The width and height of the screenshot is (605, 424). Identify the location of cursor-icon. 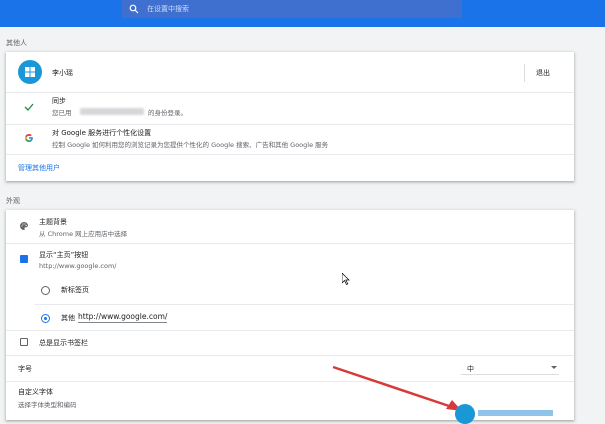
(346, 279).